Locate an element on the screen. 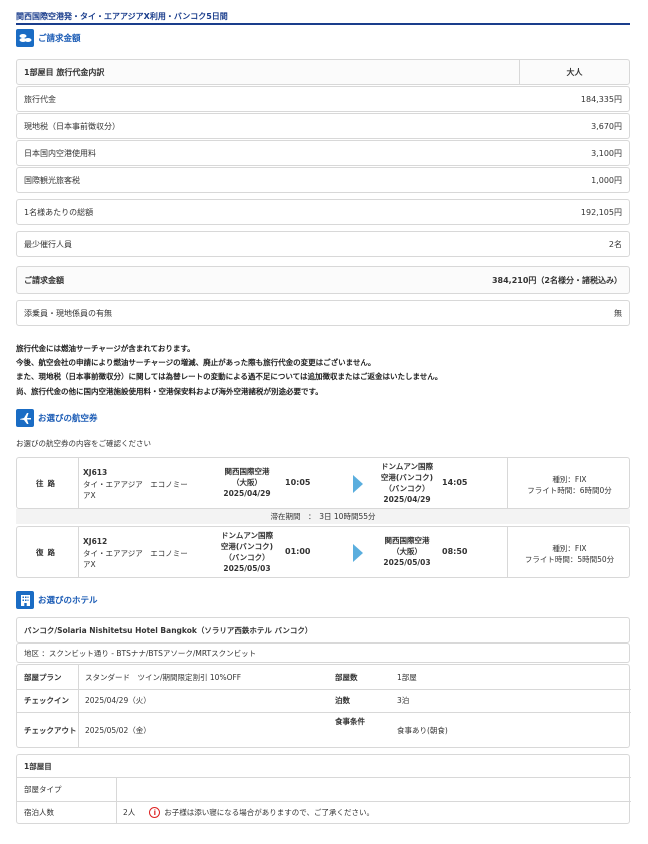  billing-row-label: ご請求金額 is located at coordinates (44, 280).